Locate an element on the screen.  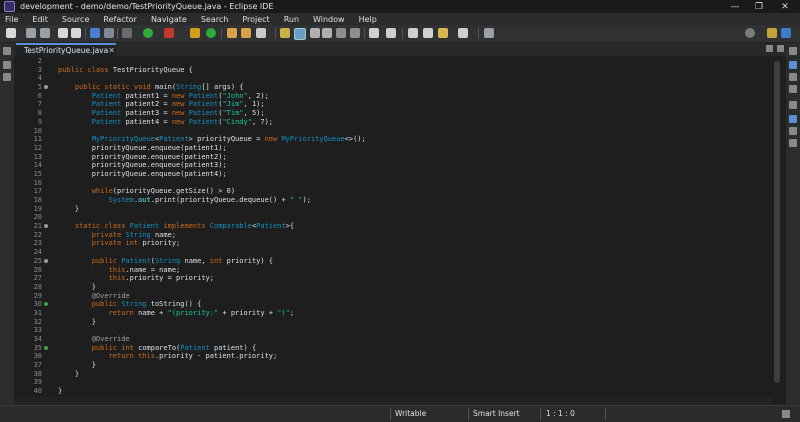
javadoc-icon is located at coordinates (793, 119).